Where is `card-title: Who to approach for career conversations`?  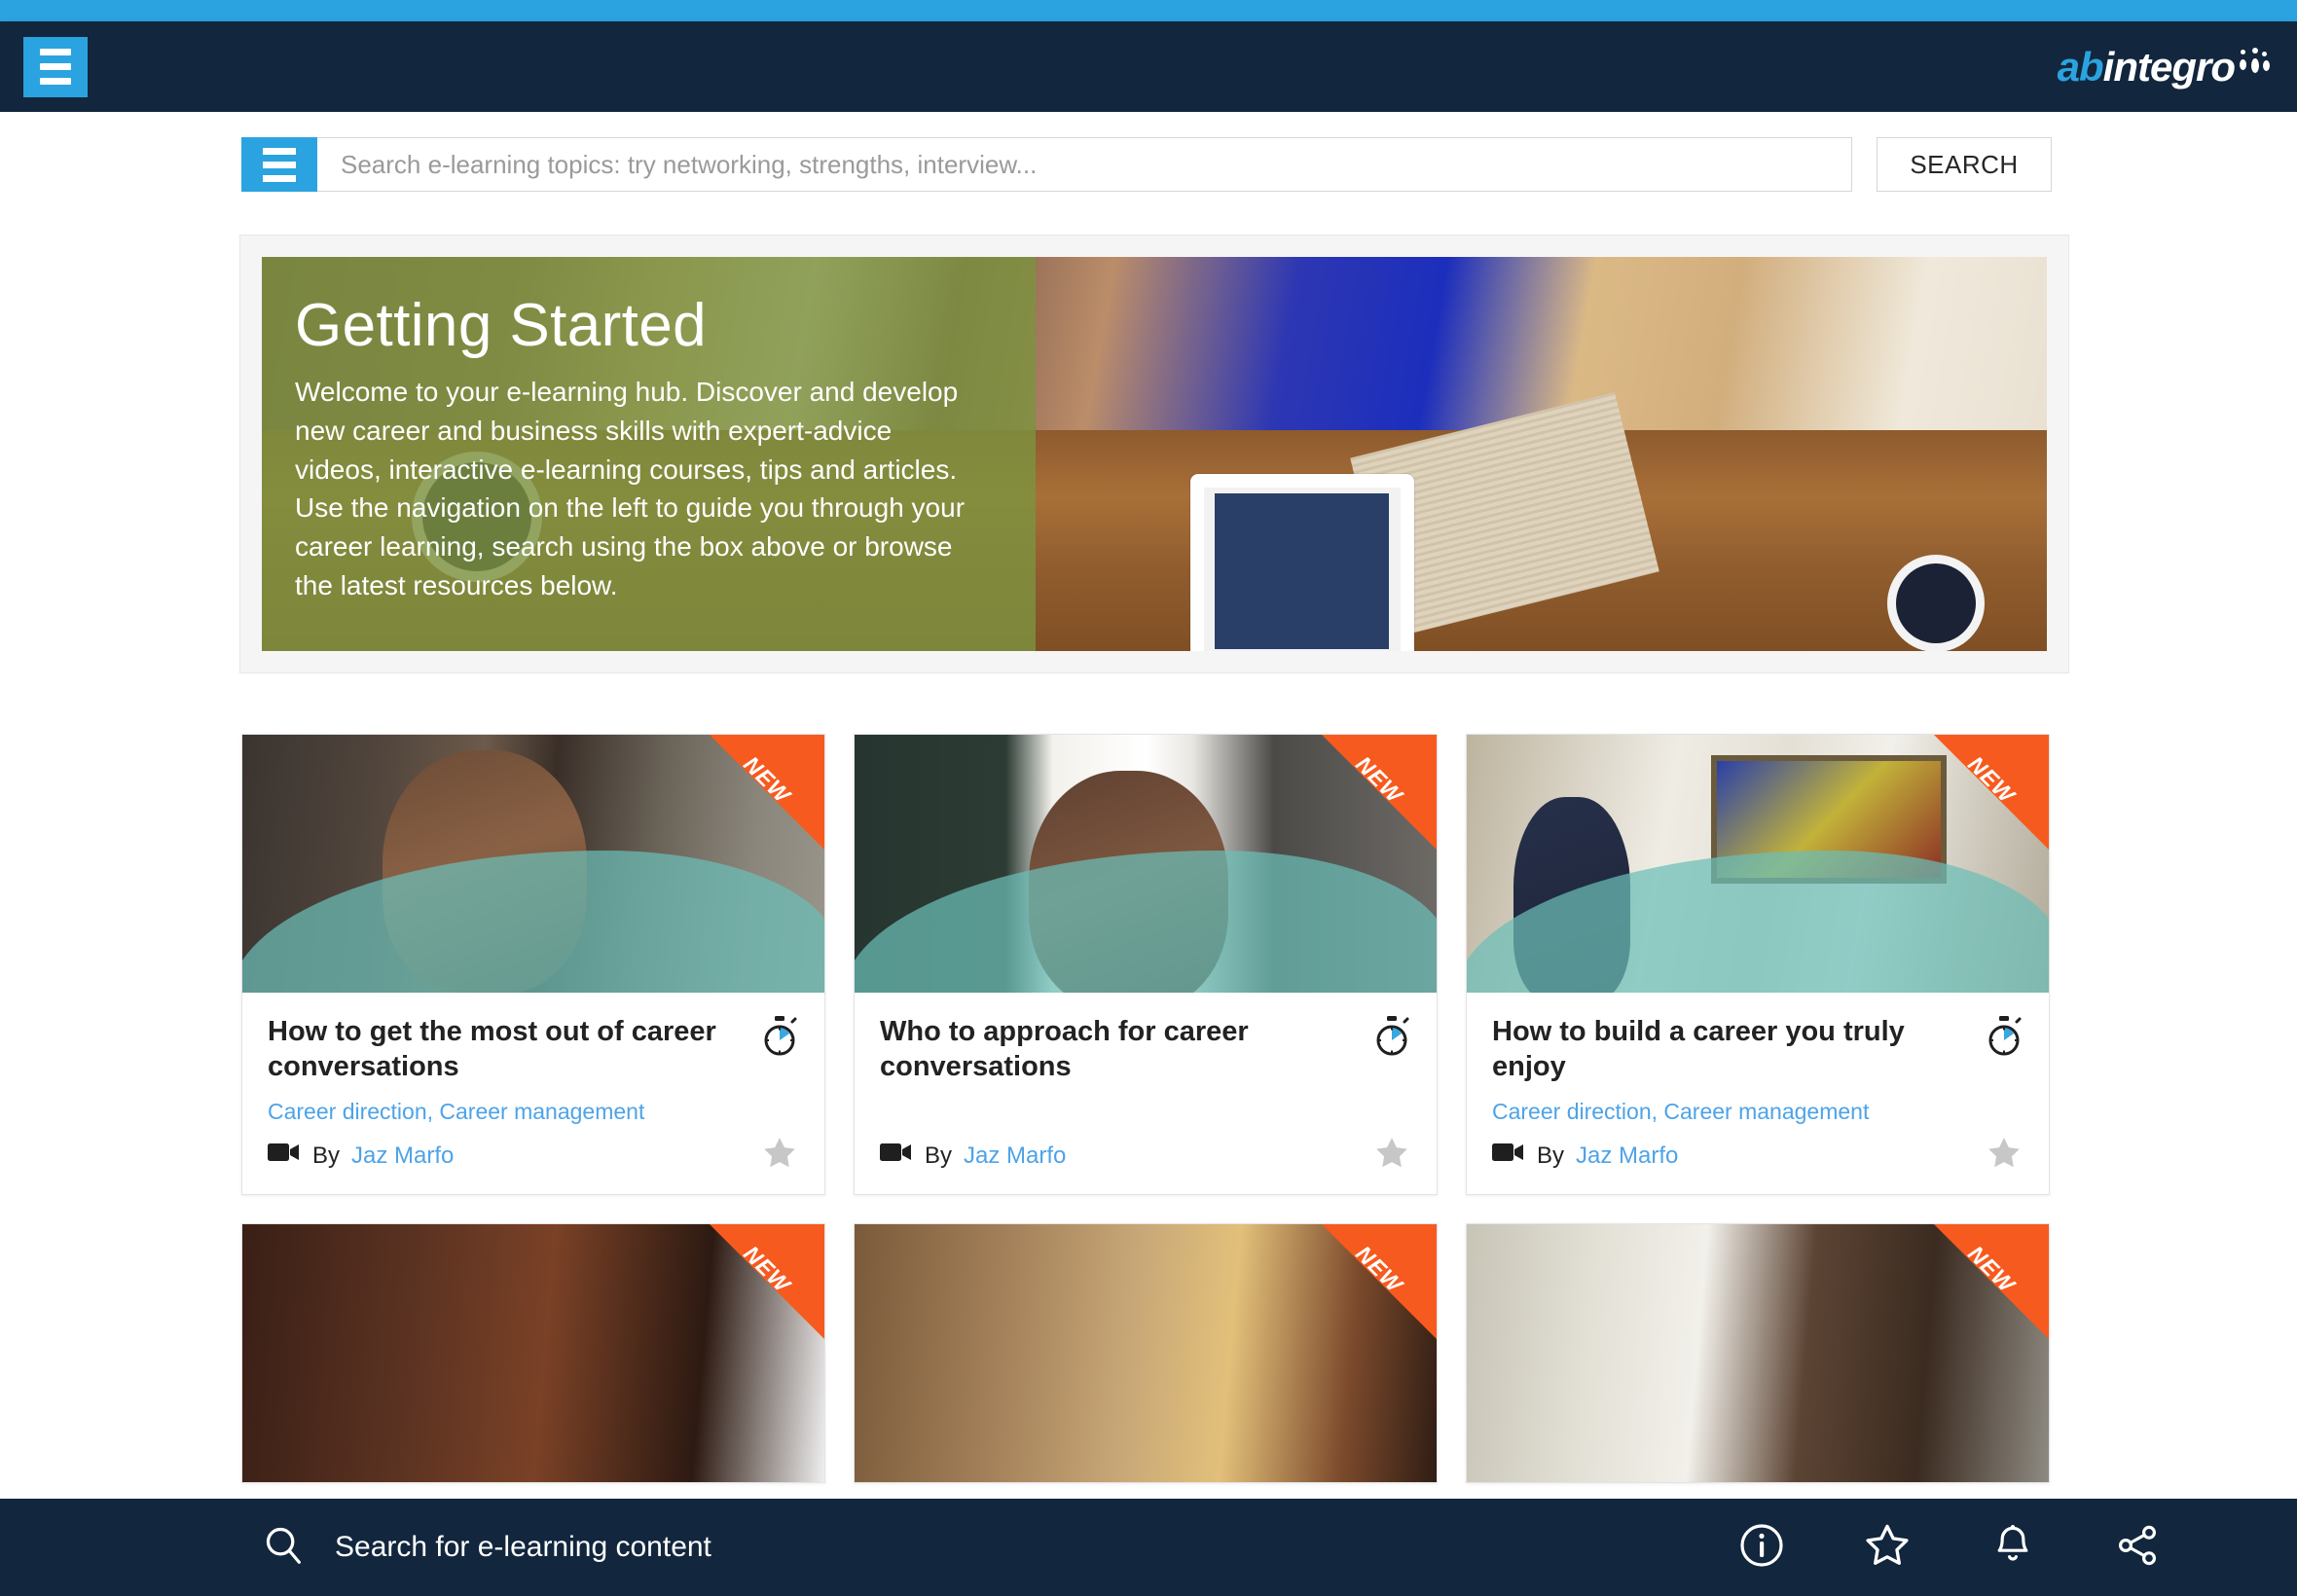
card-title: Who to approach for career conversations is located at coordinates (1119, 1049).